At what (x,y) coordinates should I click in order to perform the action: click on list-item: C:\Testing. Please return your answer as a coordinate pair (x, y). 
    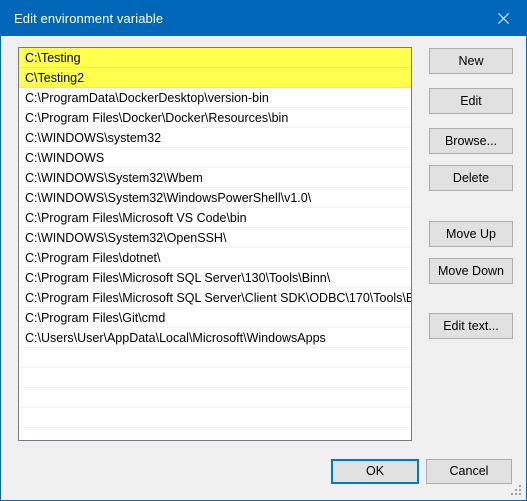
    Looking at the image, I should click on (215, 58).